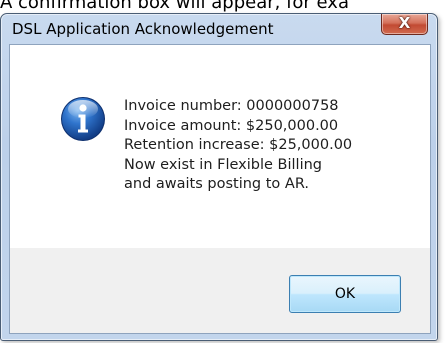 This screenshot has width=445, height=343. I want to click on information-icon, so click(83, 119).